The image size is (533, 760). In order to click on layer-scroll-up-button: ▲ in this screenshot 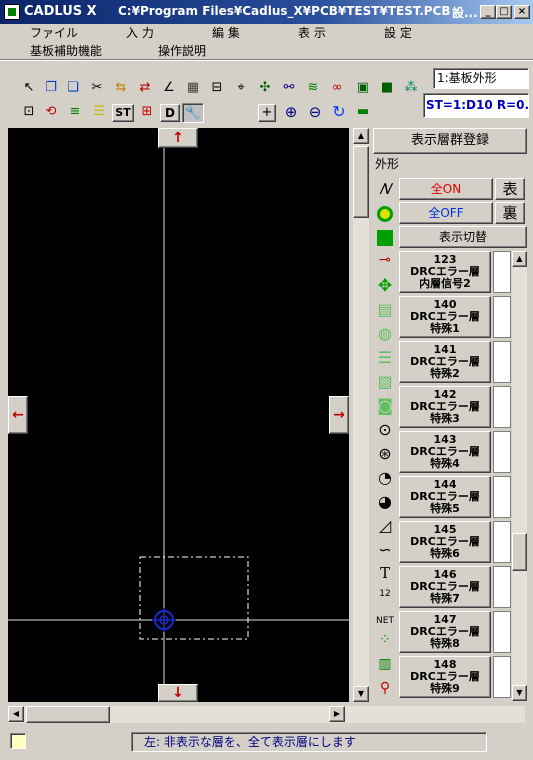, I will do `click(519, 259)`.